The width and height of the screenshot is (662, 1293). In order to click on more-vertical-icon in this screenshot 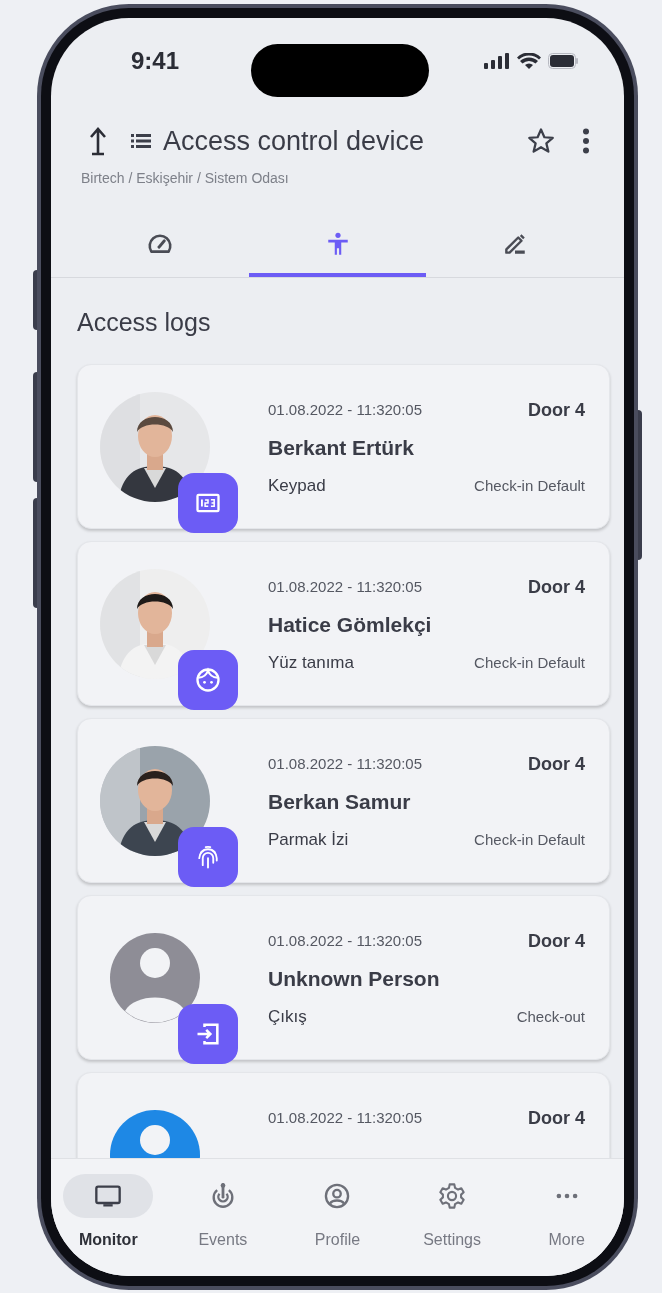, I will do `click(586, 141)`.